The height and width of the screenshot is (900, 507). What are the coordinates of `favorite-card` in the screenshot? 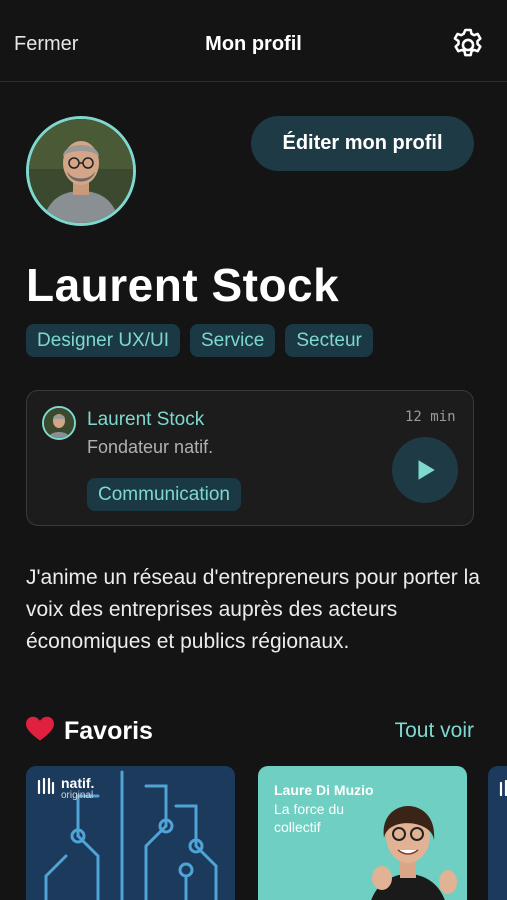 It's located at (497, 833).